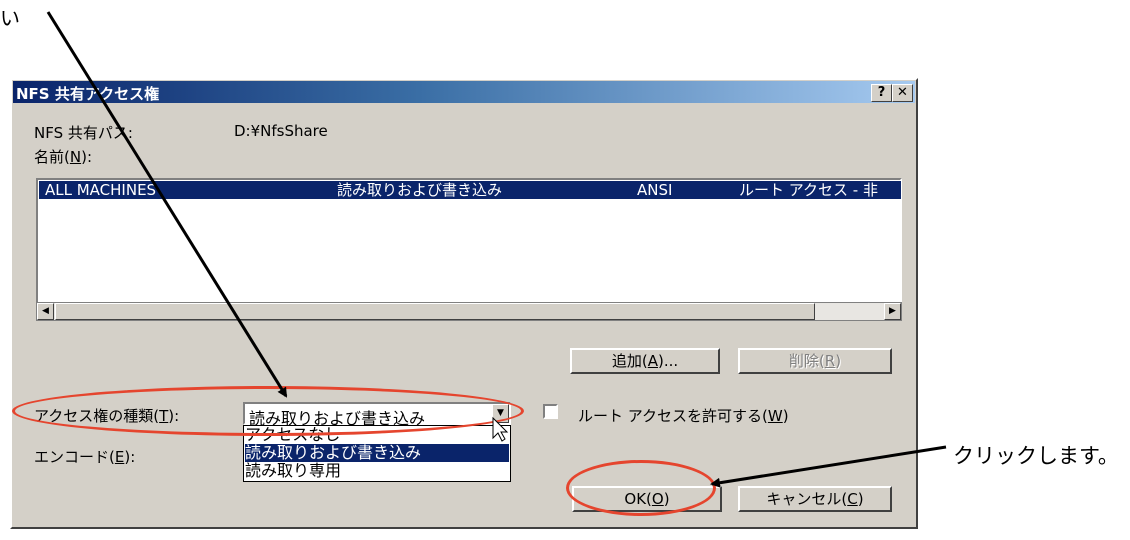  Describe the element at coordinates (281, 131) in the screenshot. I see `share-path-value: D:¥NfsShare` at that location.